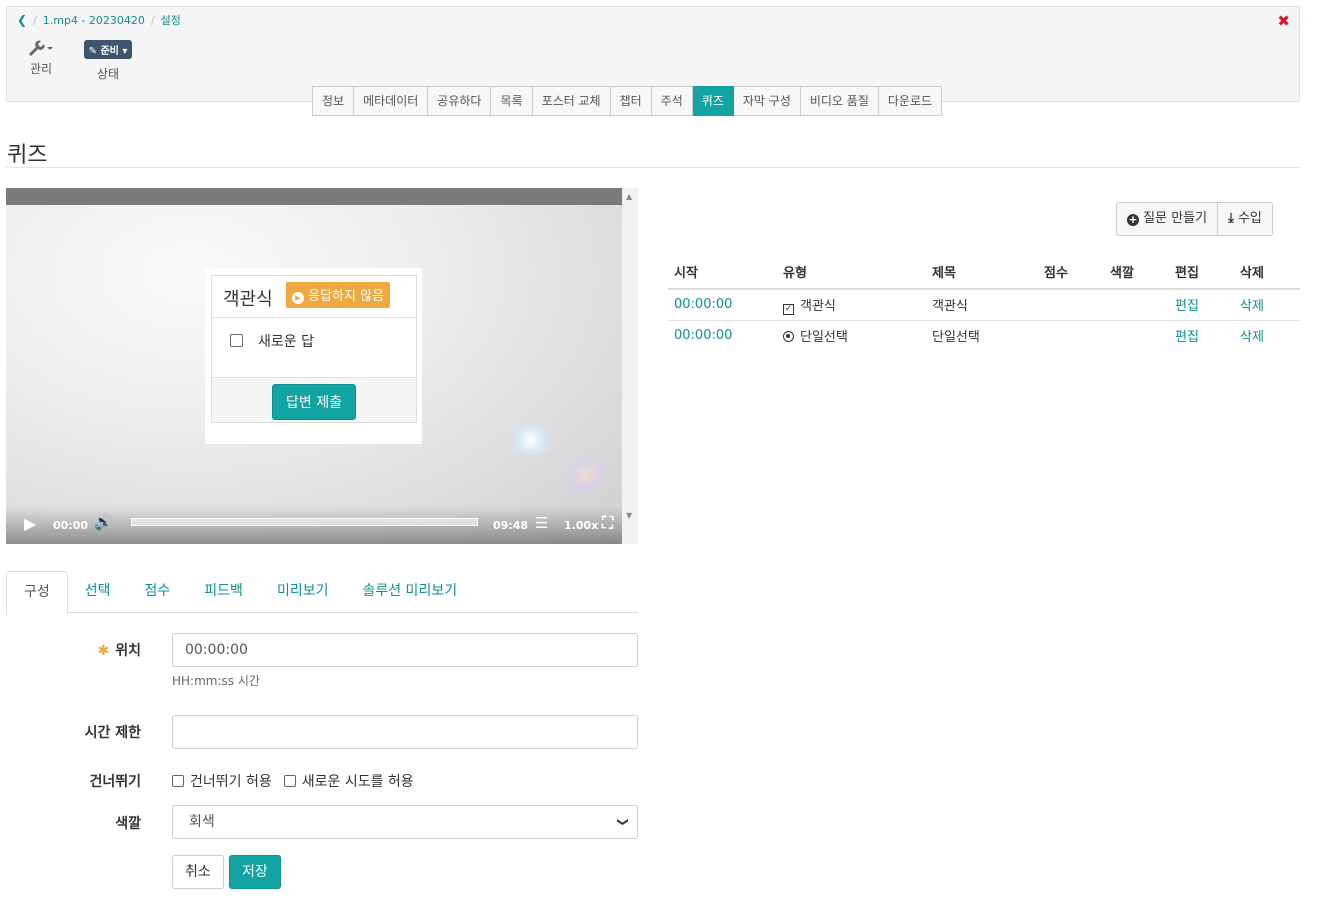 This screenshot has height=903, width=1319. What do you see at coordinates (94, 20) in the screenshot?
I see `breadcrumb-file-link: 1.mp4 - 20230420` at bounding box center [94, 20].